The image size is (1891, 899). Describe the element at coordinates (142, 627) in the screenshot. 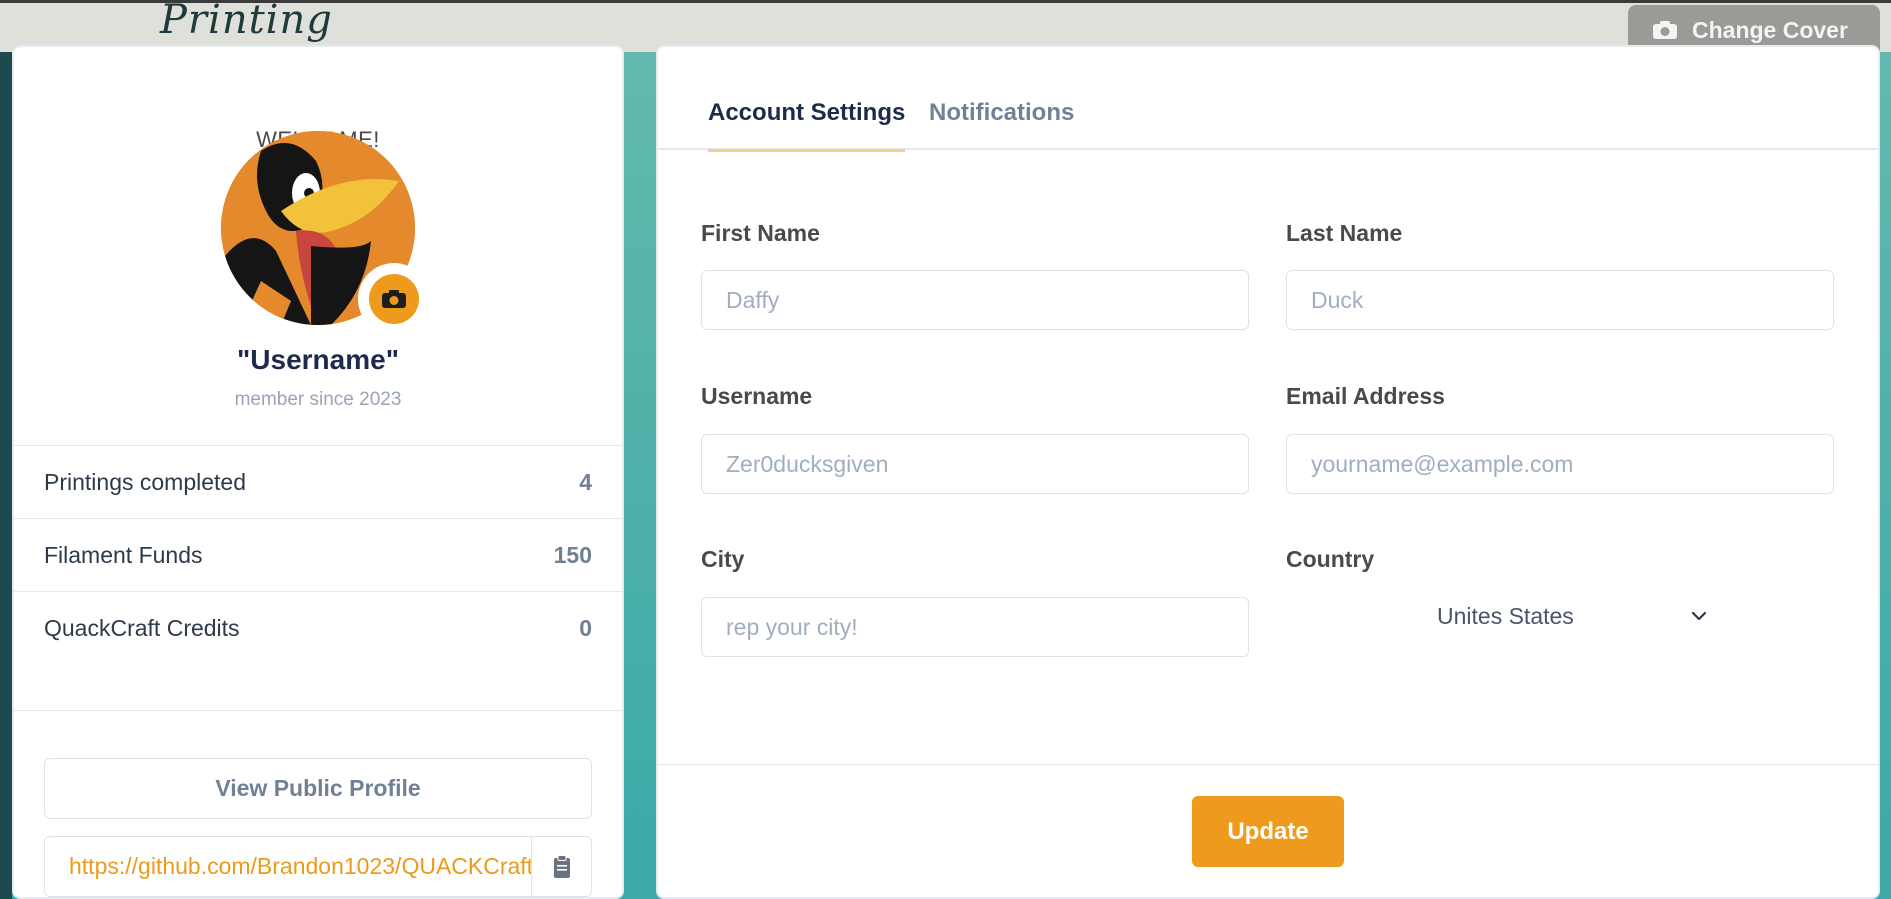

I see `stat-label: QuackCraft Credits` at that location.